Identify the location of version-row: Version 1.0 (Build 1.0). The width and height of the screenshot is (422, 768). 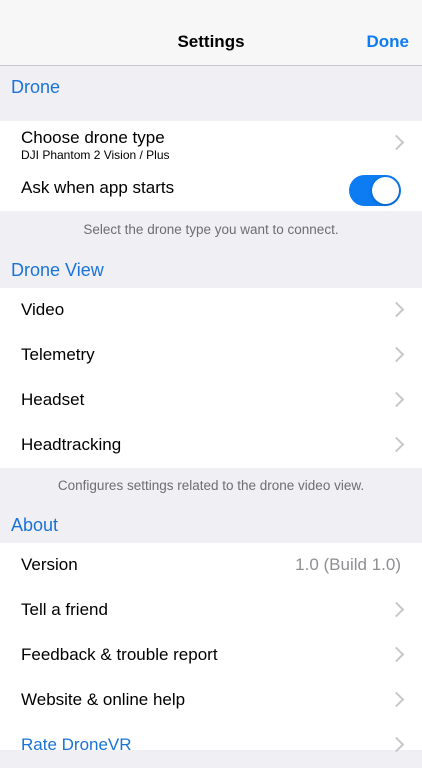
(211, 565).